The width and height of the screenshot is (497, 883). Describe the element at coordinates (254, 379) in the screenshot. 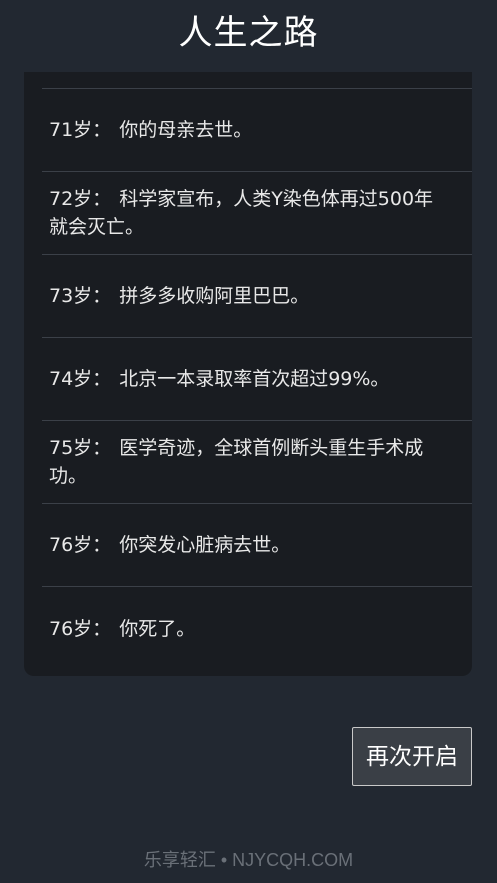

I see `event-text: 北京一本录取率首次超过99%。` at that location.